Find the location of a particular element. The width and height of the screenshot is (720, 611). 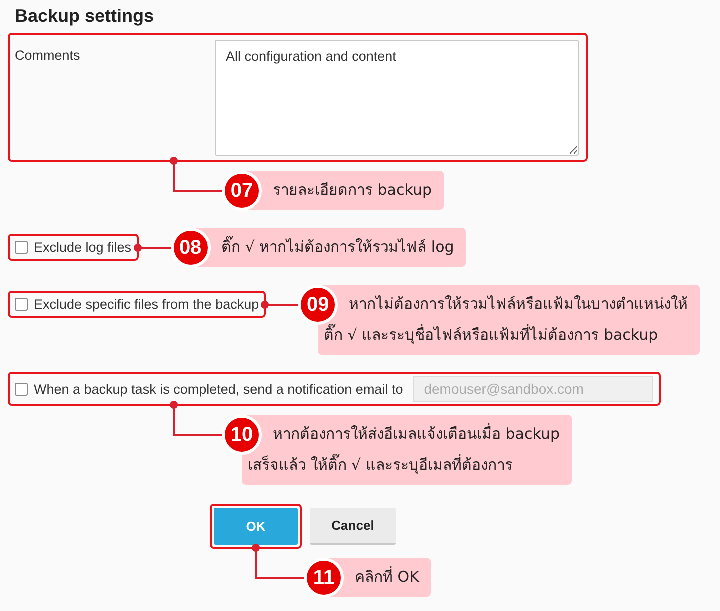

checkbox-label: Exclude log files is located at coordinates (83, 247).